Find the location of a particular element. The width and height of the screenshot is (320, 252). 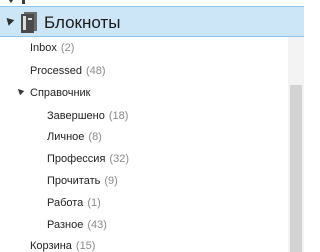

tree-item-label: Профессия is located at coordinates (76, 159).